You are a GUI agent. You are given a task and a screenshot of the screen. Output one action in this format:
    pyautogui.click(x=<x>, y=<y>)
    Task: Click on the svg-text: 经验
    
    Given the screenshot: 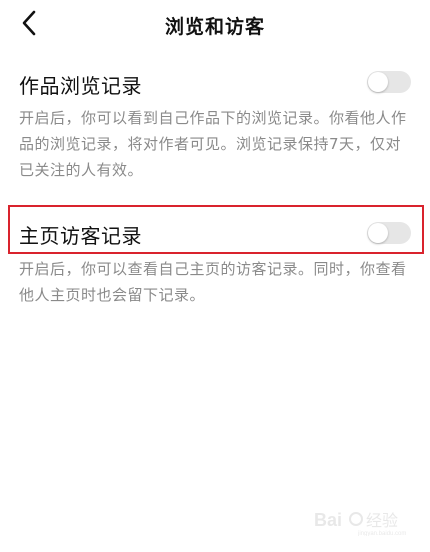 What is the action you would take?
    pyautogui.click(x=382, y=520)
    